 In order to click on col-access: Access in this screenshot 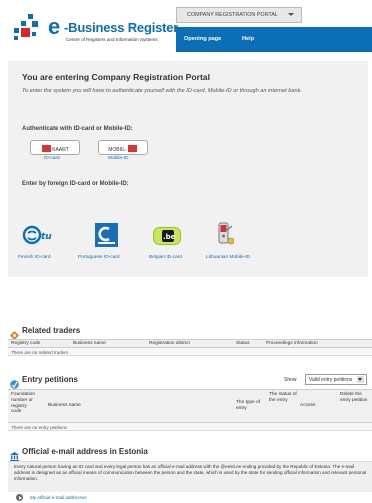, I will do `click(308, 405)`.